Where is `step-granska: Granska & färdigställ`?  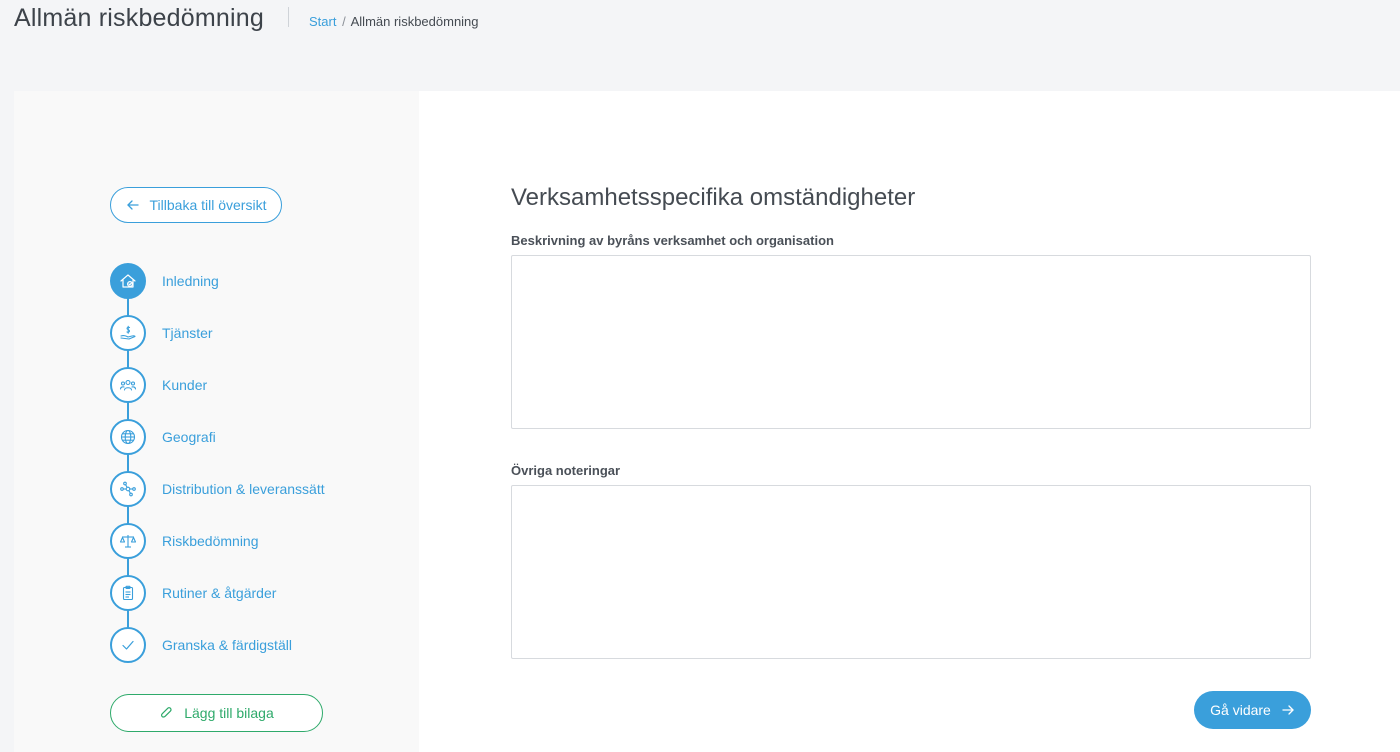 step-granska: Granska & färdigställ is located at coordinates (260, 645).